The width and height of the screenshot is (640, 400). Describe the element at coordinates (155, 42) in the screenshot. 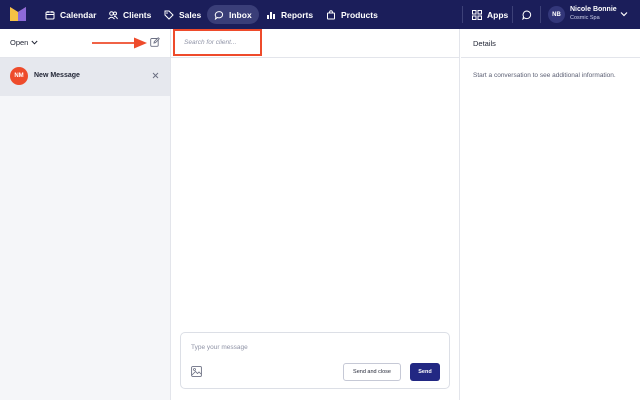

I see `compose-icon` at that location.